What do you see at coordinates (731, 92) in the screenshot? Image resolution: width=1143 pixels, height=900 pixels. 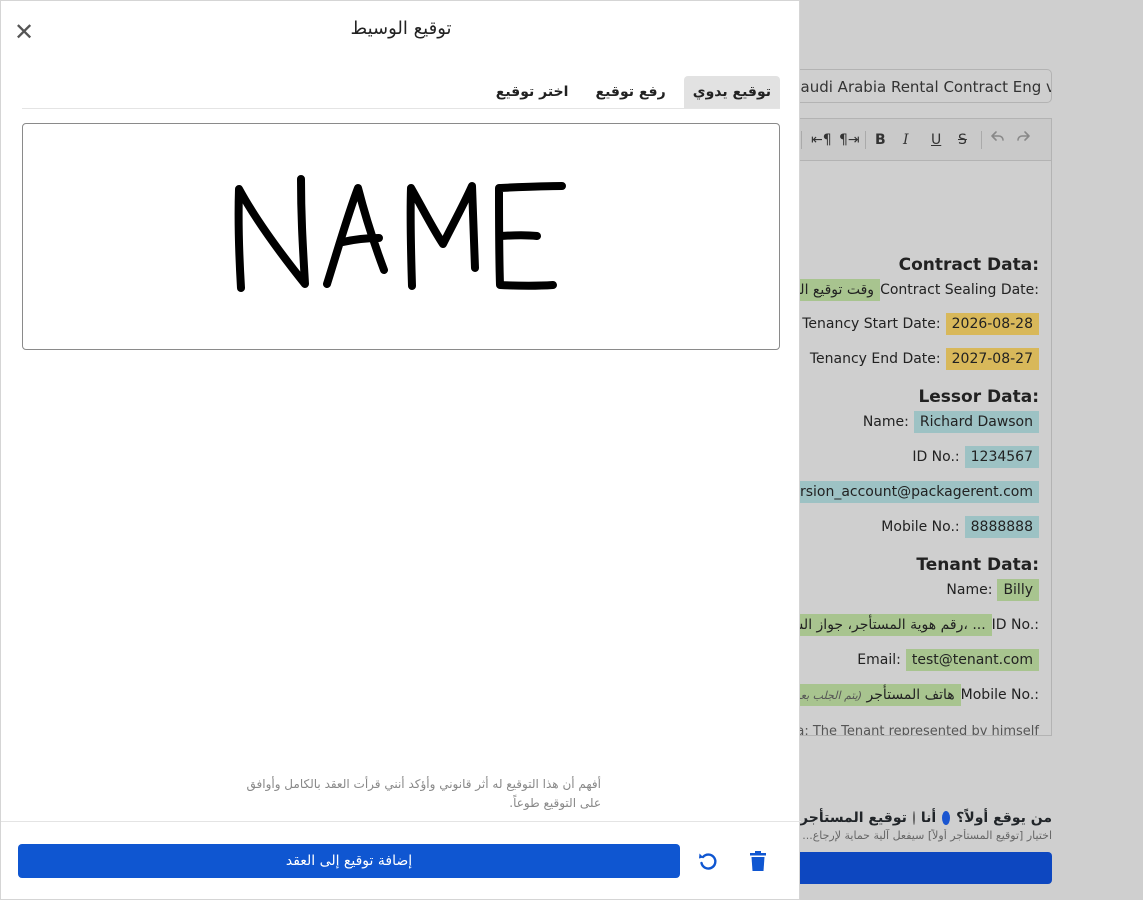 I see `tab-draw-signature: توقيع يدوي` at bounding box center [731, 92].